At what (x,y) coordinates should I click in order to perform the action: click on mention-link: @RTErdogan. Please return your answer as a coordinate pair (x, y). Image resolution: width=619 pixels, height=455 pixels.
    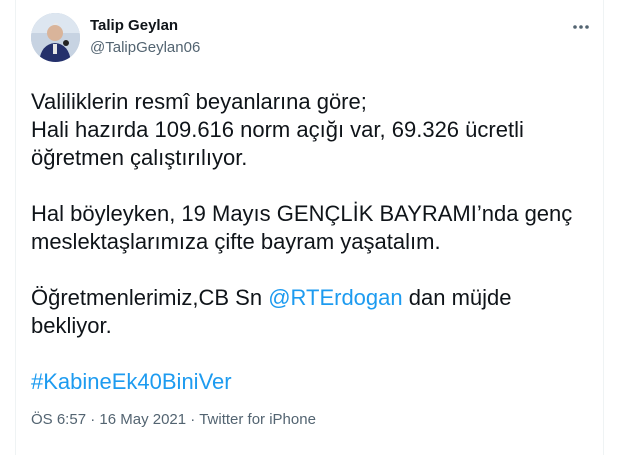
    Looking at the image, I should click on (335, 297).